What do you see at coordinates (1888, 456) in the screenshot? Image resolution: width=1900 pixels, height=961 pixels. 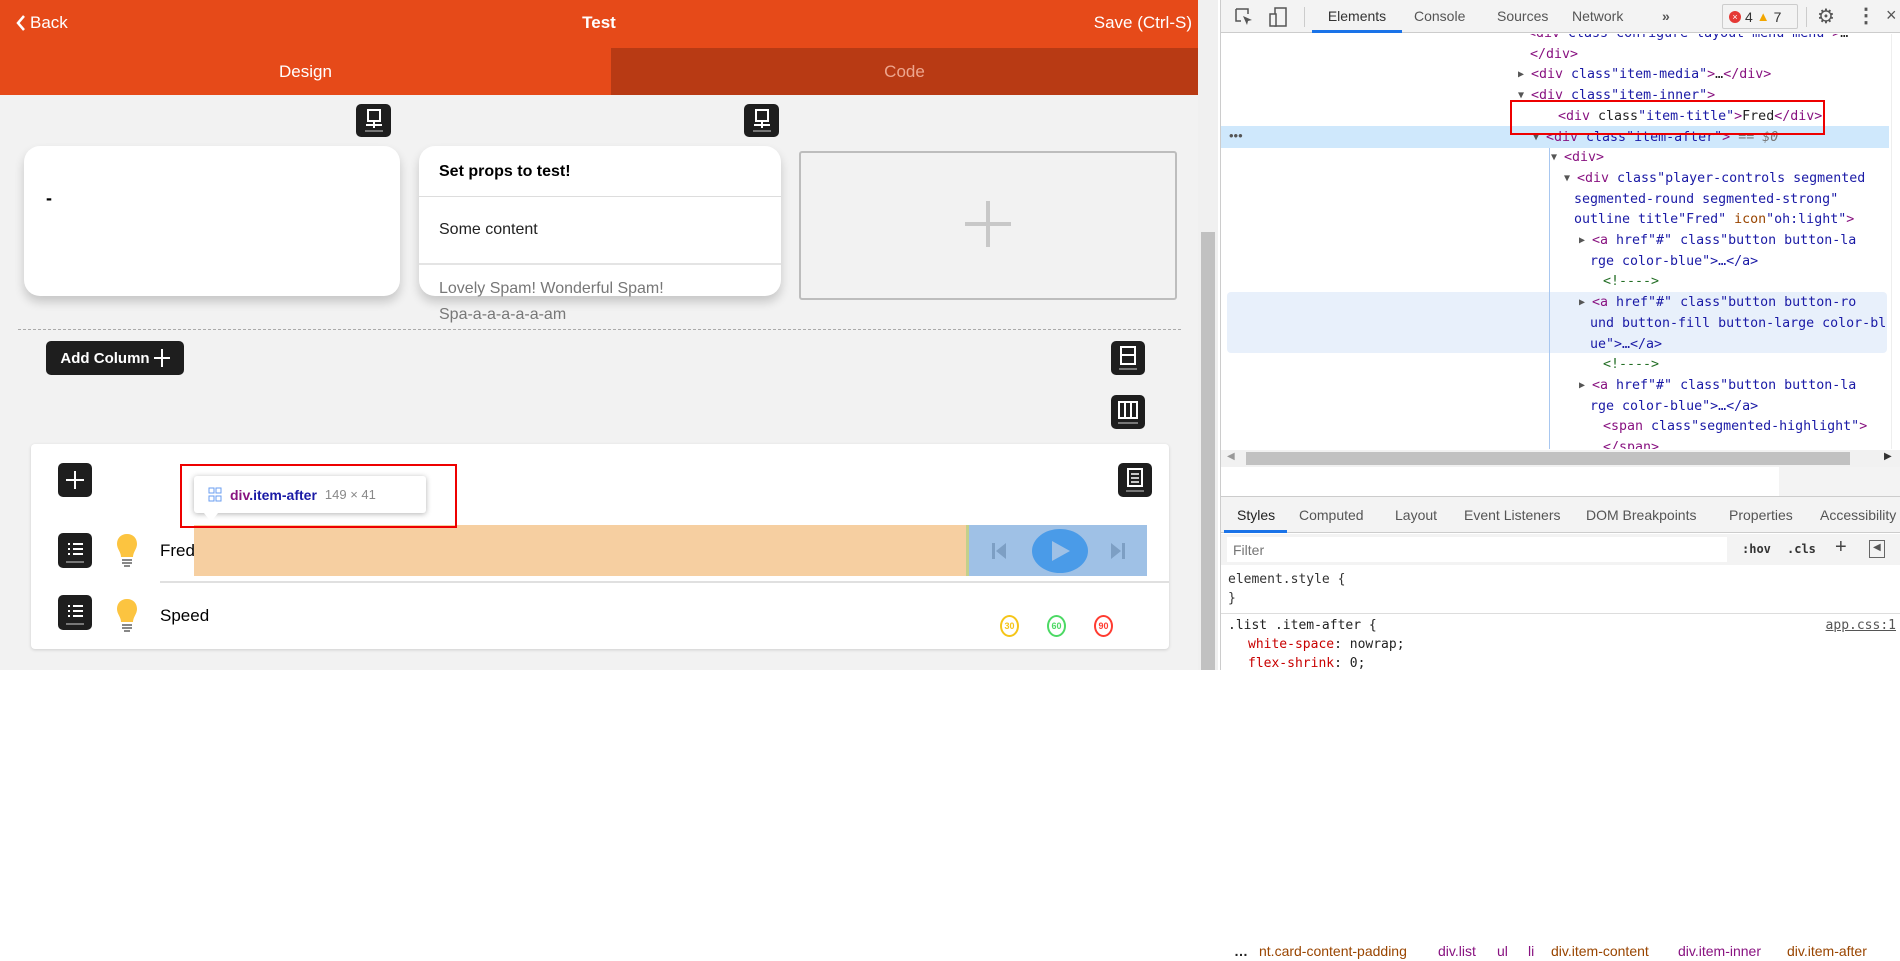 I see `scroll-right-icon: ▶` at bounding box center [1888, 456].